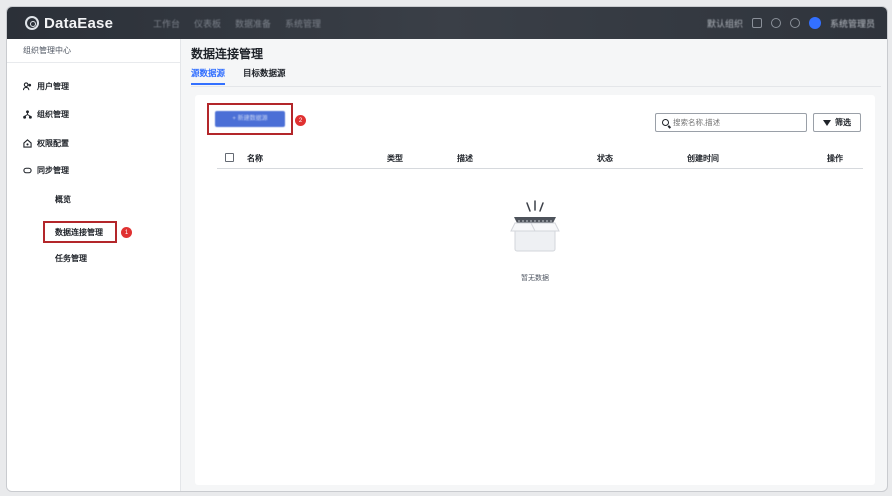 The width and height of the screenshot is (892, 496). I want to click on top-right-tools: 默认组织 系统管理员, so click(797, 23).